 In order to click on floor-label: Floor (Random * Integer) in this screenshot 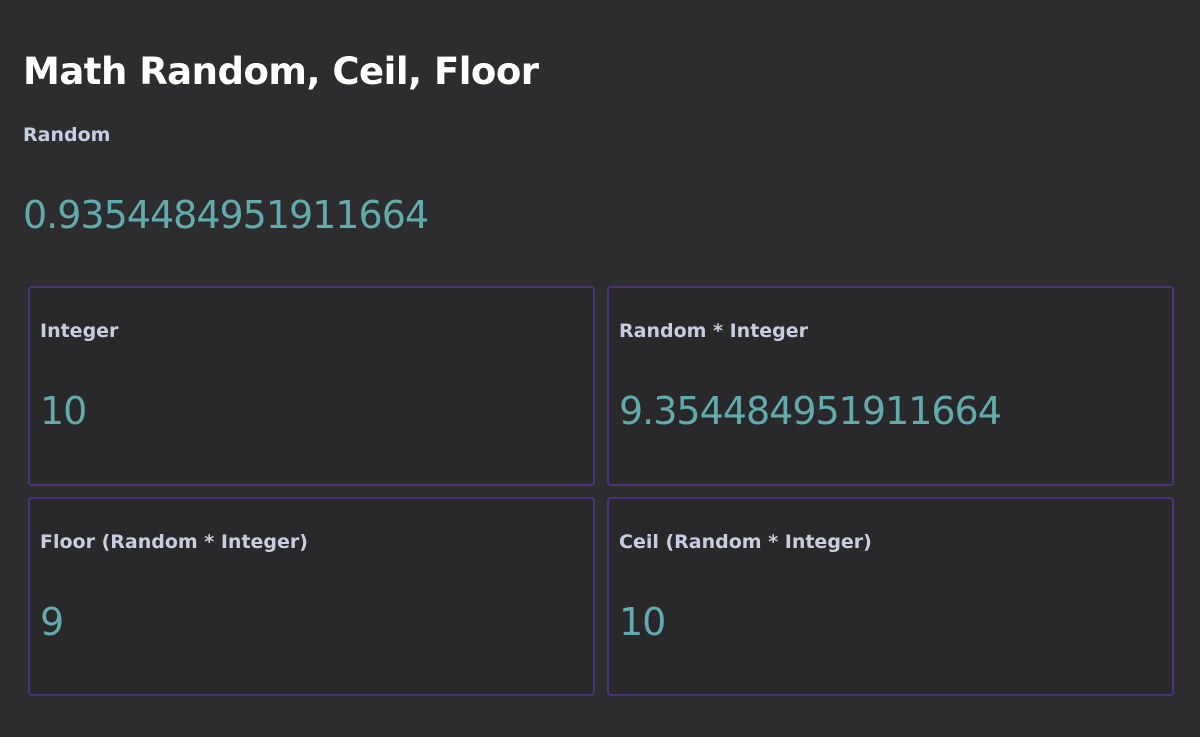, I will do `click(174, 542)`.